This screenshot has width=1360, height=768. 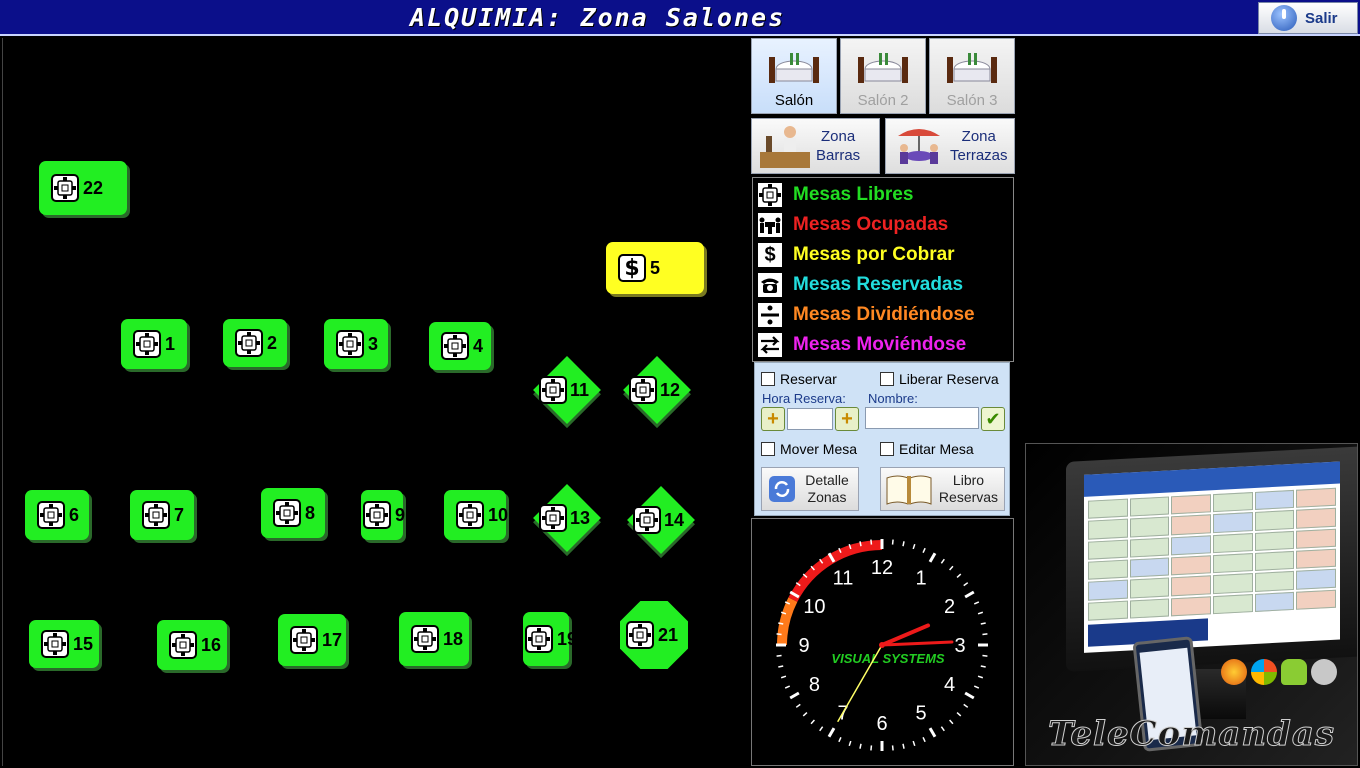 I want to click on reservar-checkbox: Reservar, so click(x=799, y=379).